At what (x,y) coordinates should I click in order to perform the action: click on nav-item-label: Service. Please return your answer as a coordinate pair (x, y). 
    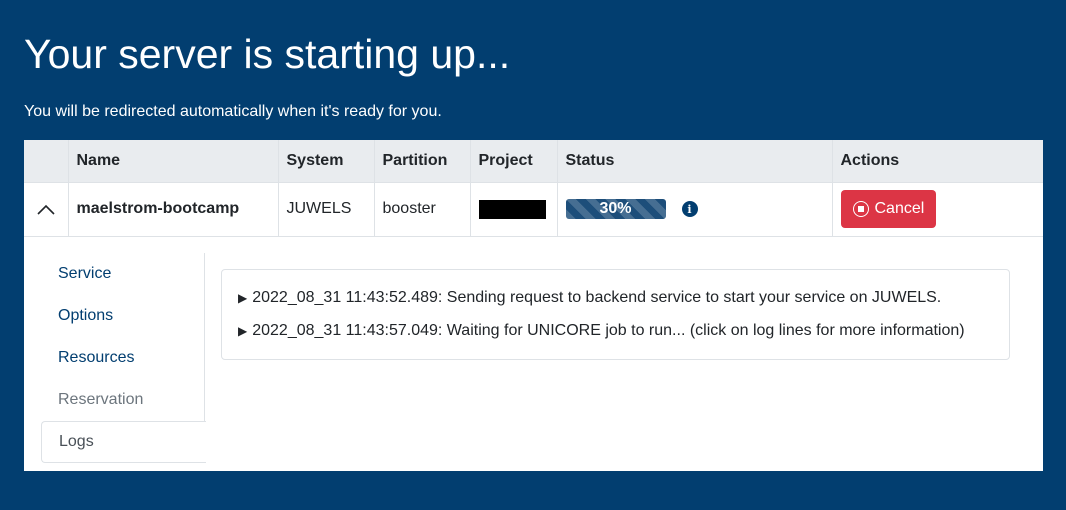
    Looking at the image, I should click on (85, 273).